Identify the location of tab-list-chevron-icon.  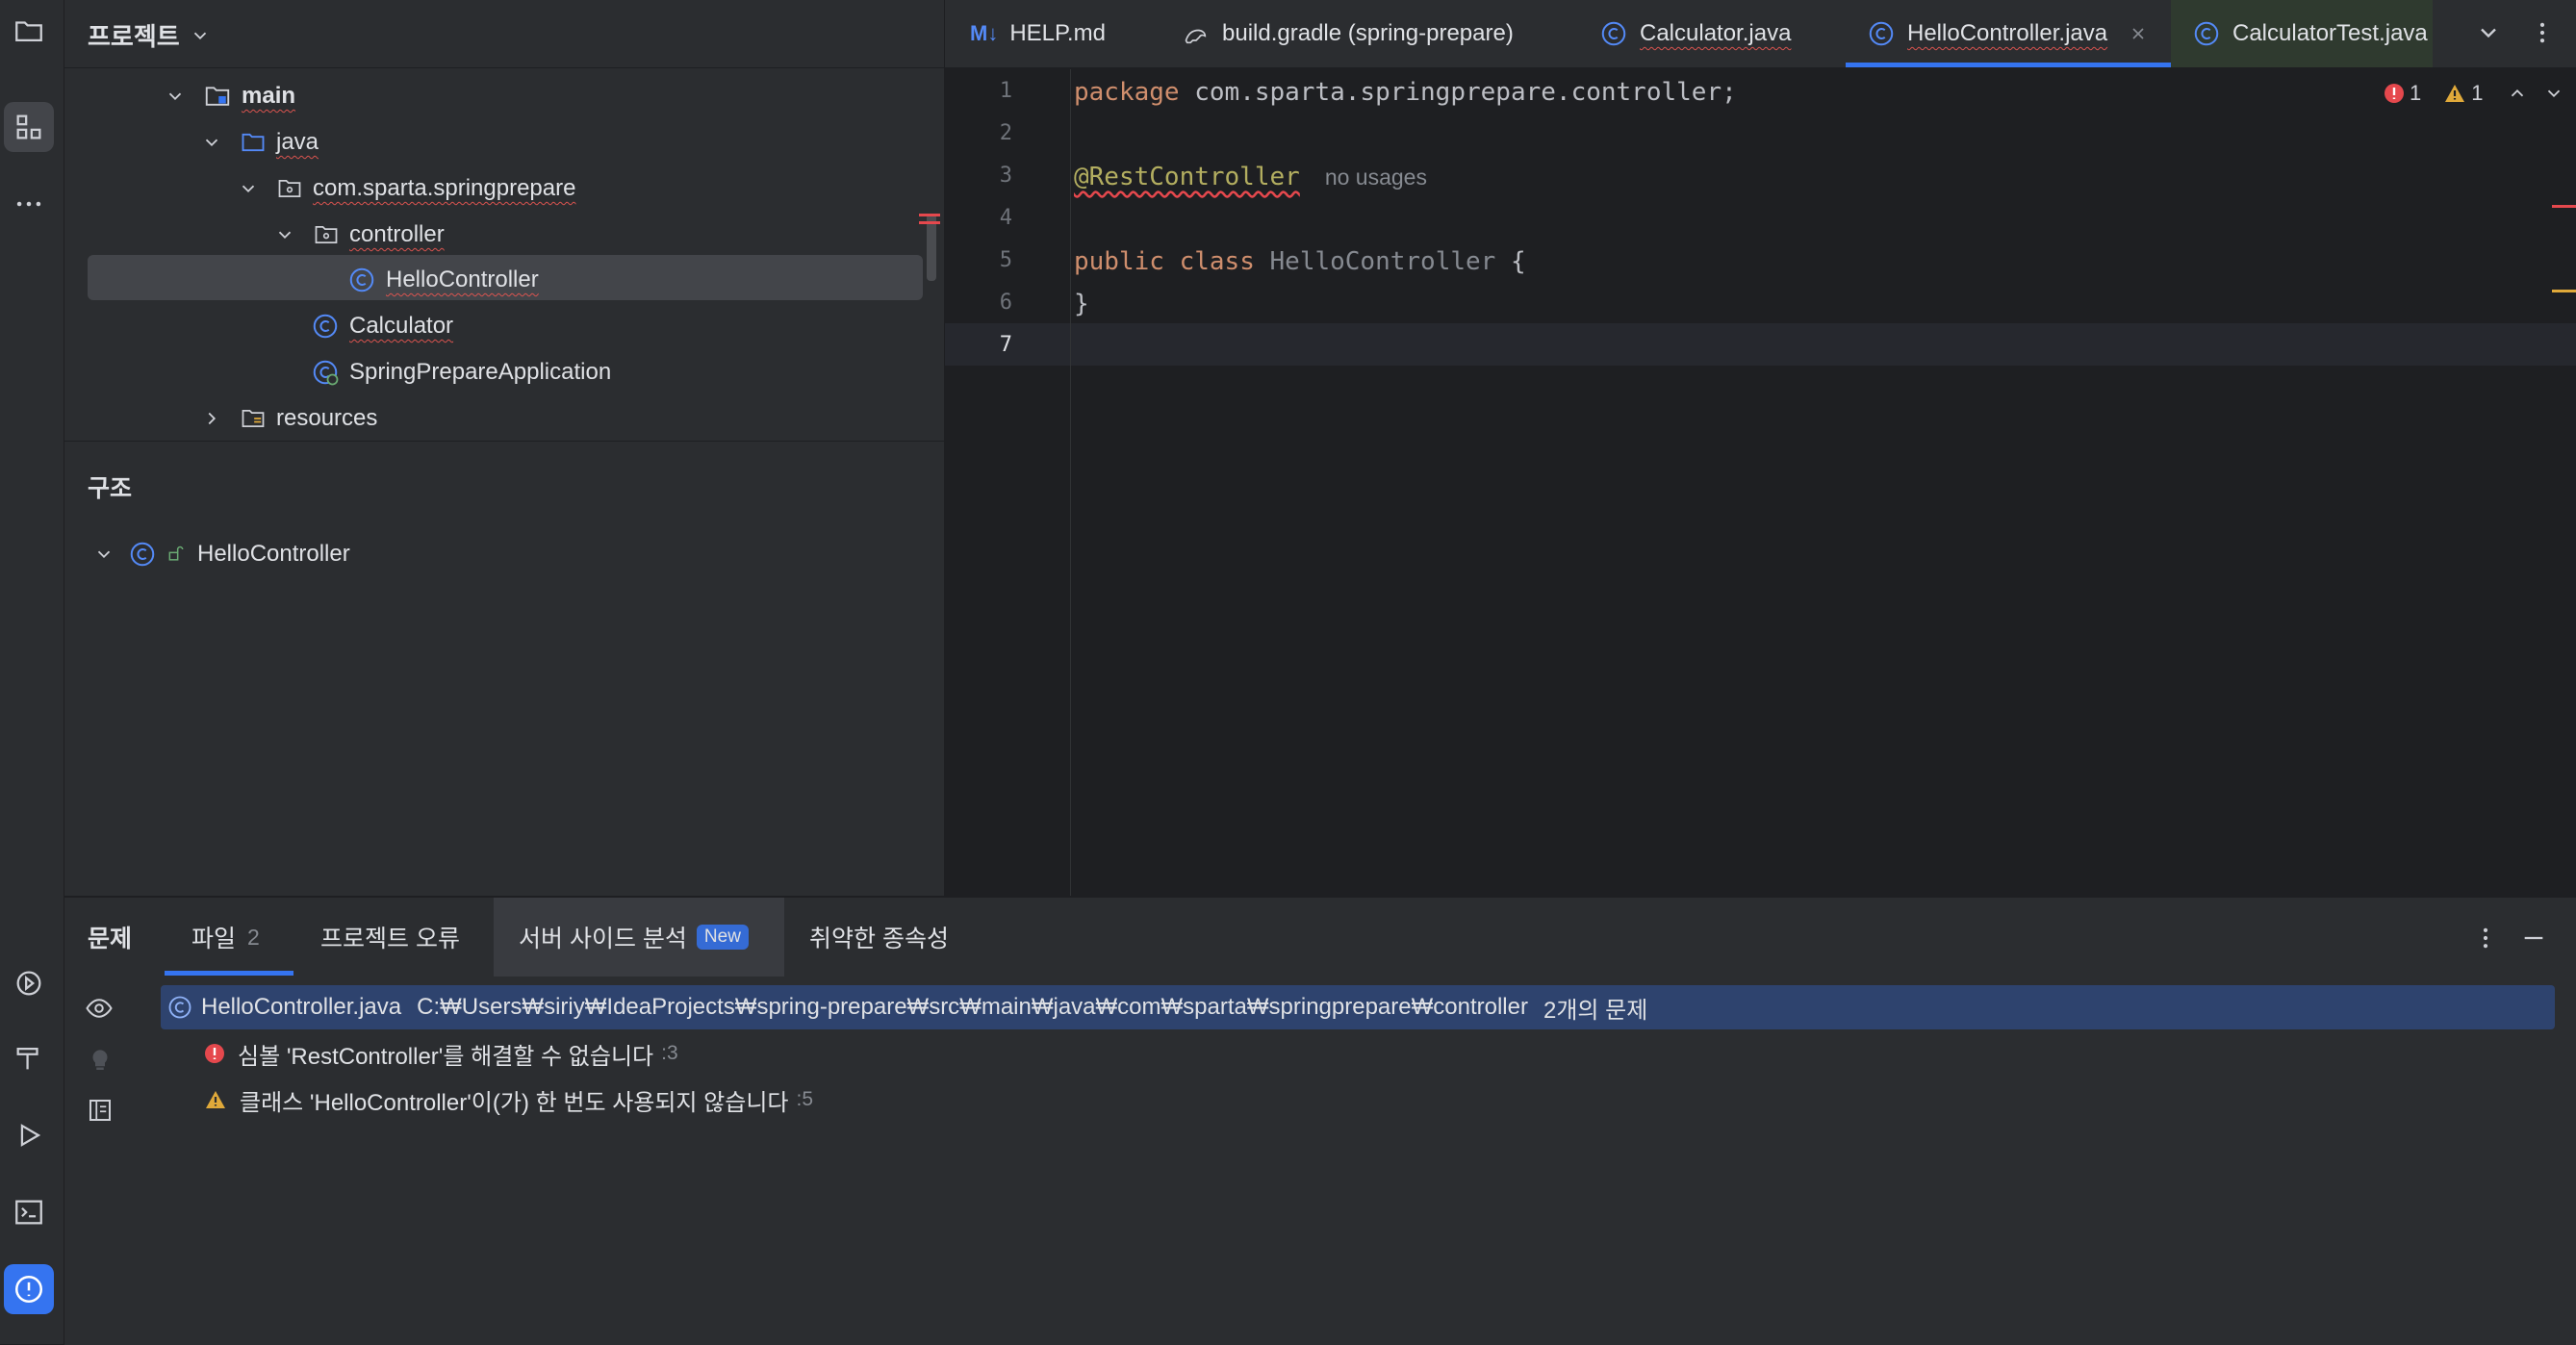
(2488, 32).